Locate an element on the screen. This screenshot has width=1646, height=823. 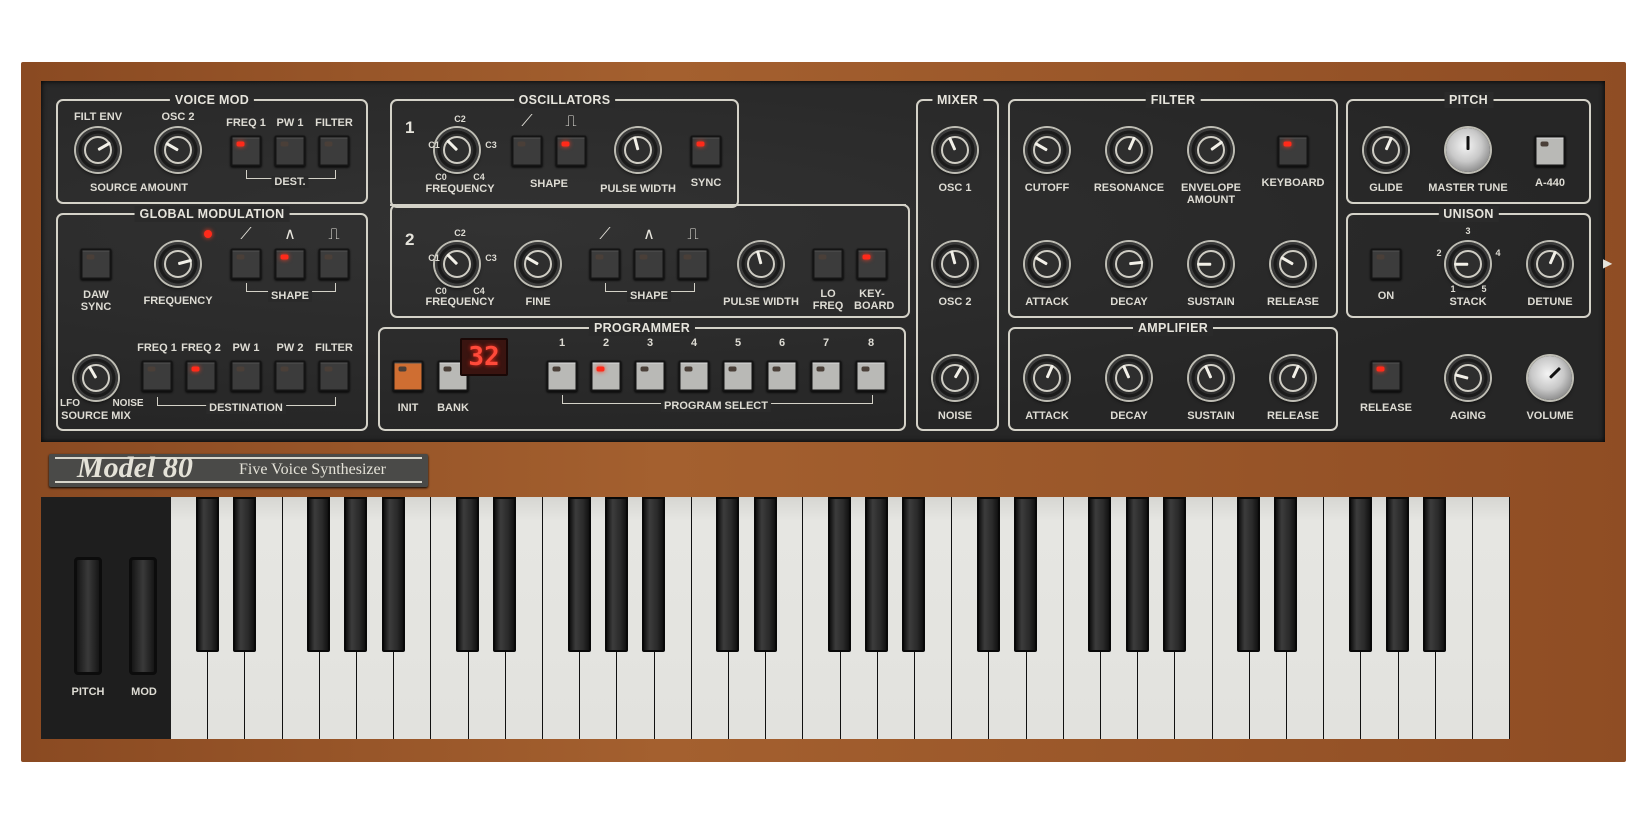
pitch-wheel-label: PITCH is located at coordinates (88, 692).